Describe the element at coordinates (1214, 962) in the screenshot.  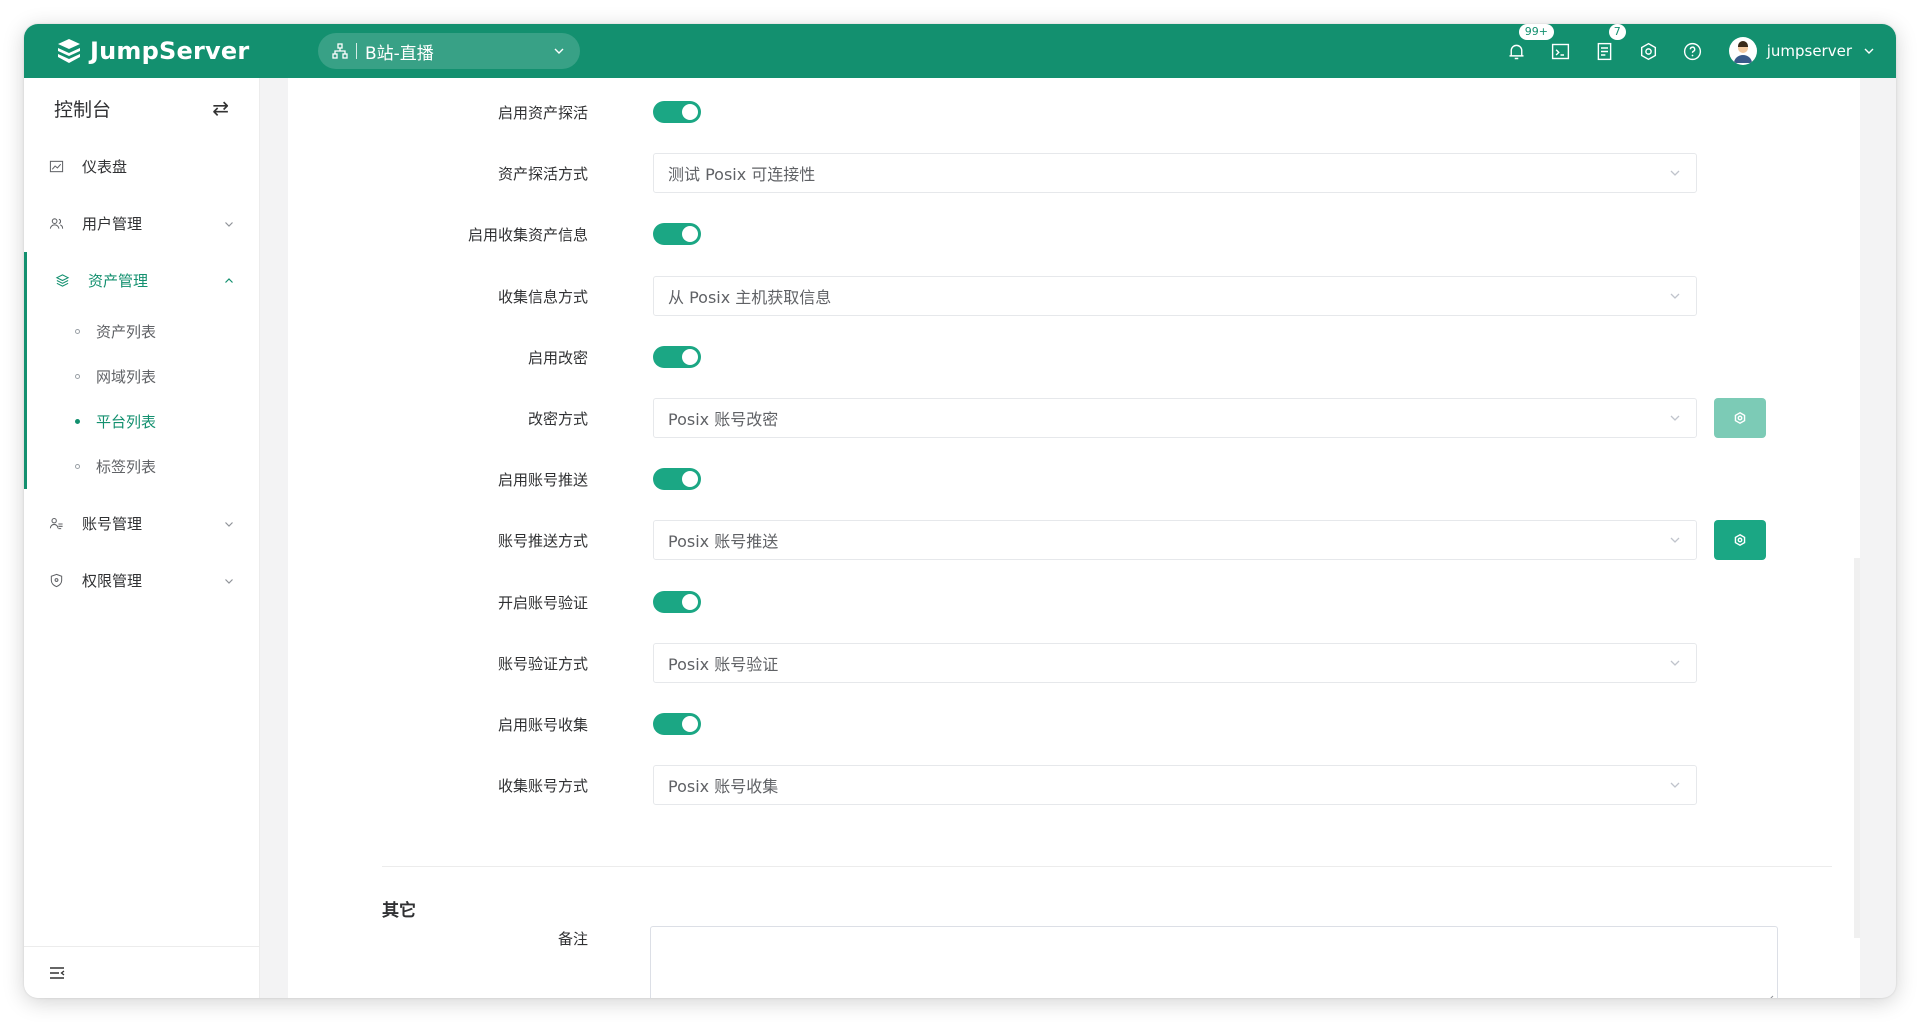
I see `comment-textarea` at that location.